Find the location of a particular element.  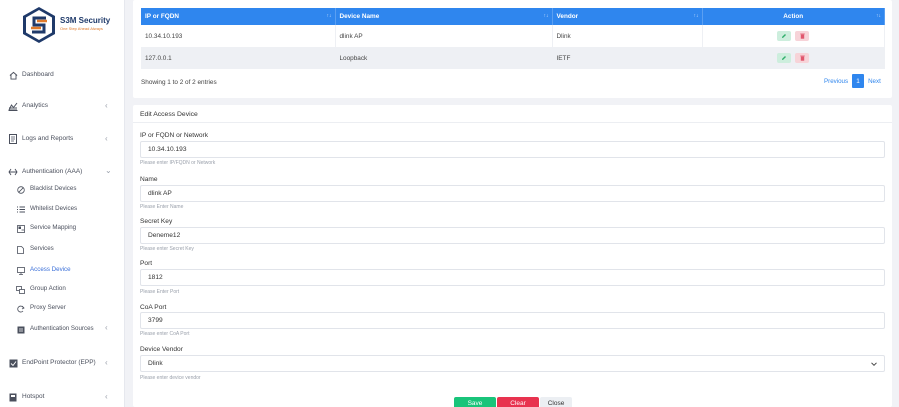

sidebar-item-label: Analytics is located at coordinates (35, 105).